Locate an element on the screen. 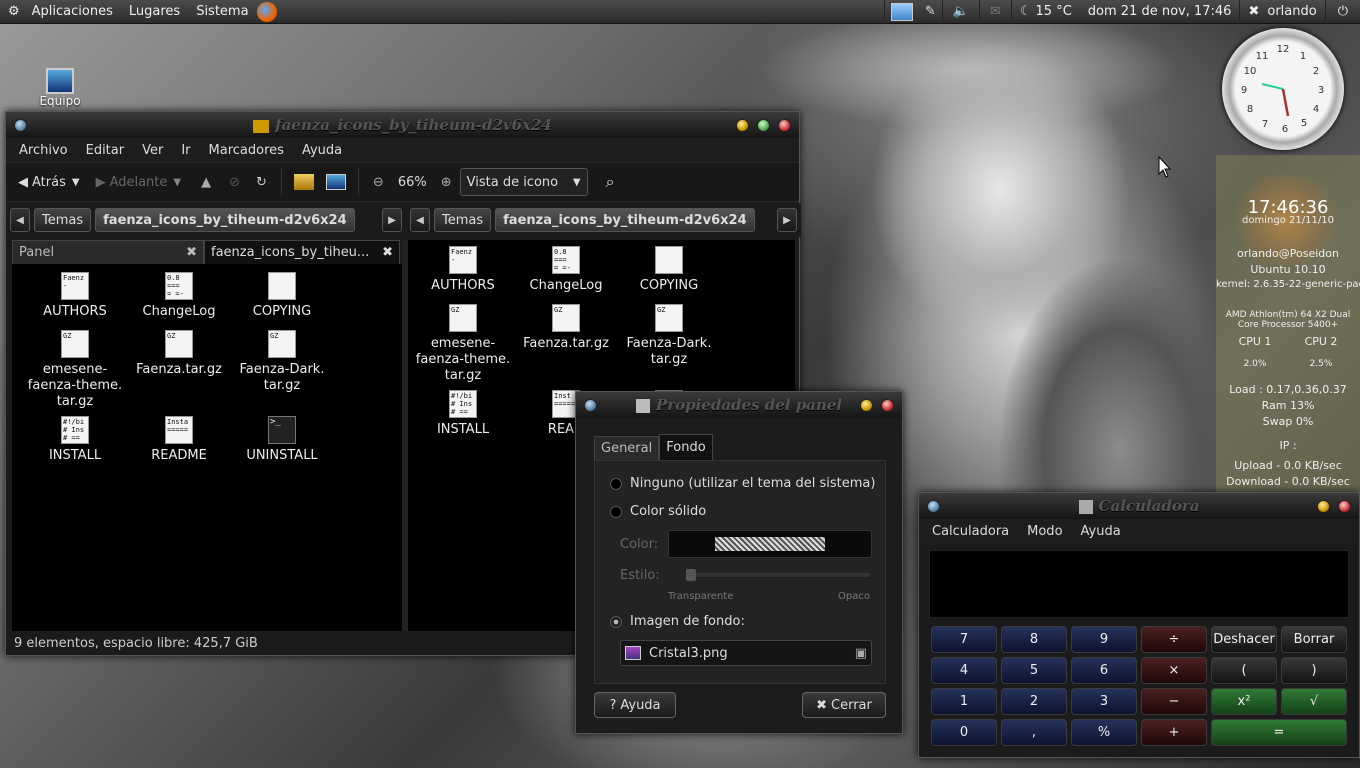 This screenshot has width=1360, height=768. menu-ir: Ir is located at coordinates (185, 150).